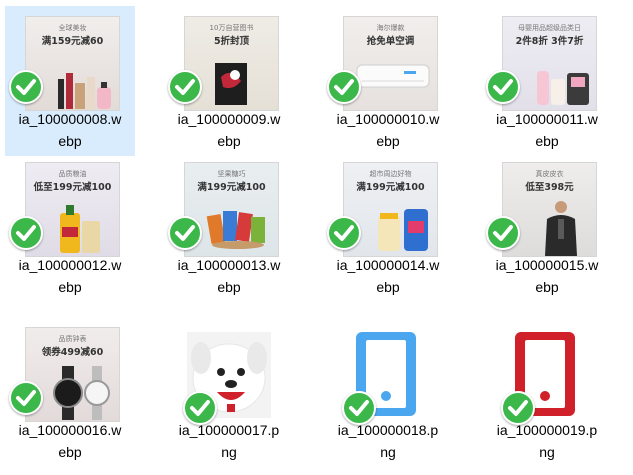 The image size is (633, 475). What do you see at coordinates (390, 41) in the screenshot?
I see `banner-title: 抢免单空调` at bounding box center [390, 41].